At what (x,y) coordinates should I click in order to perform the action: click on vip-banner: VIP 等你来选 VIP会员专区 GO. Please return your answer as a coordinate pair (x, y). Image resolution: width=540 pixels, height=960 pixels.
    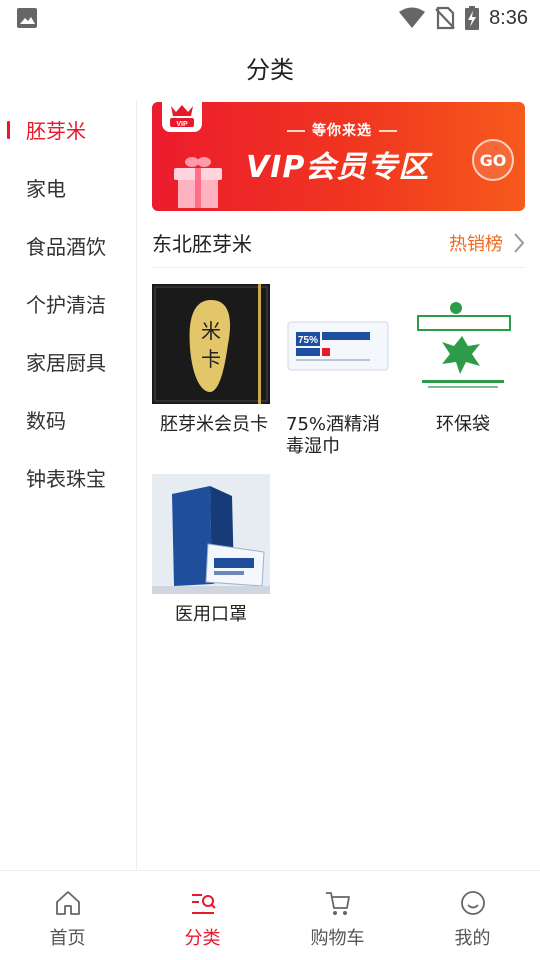
    Looking at the image, I should click on (338, 156).